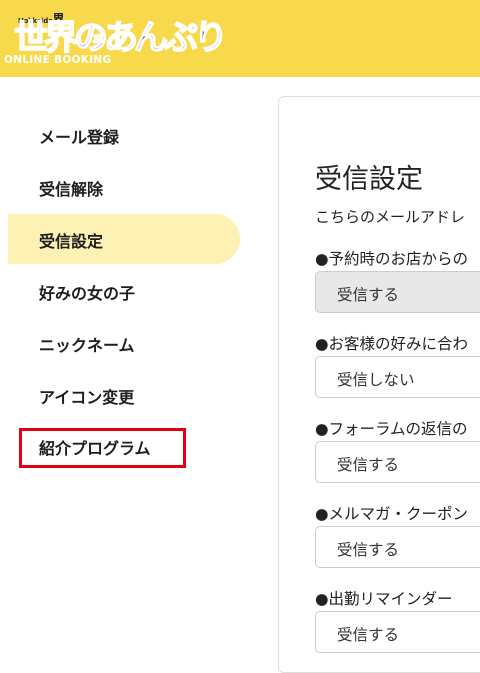 The image size is (480, 673). I want to click on sidebar-item-label: アイコン変更, so click(87, 397).